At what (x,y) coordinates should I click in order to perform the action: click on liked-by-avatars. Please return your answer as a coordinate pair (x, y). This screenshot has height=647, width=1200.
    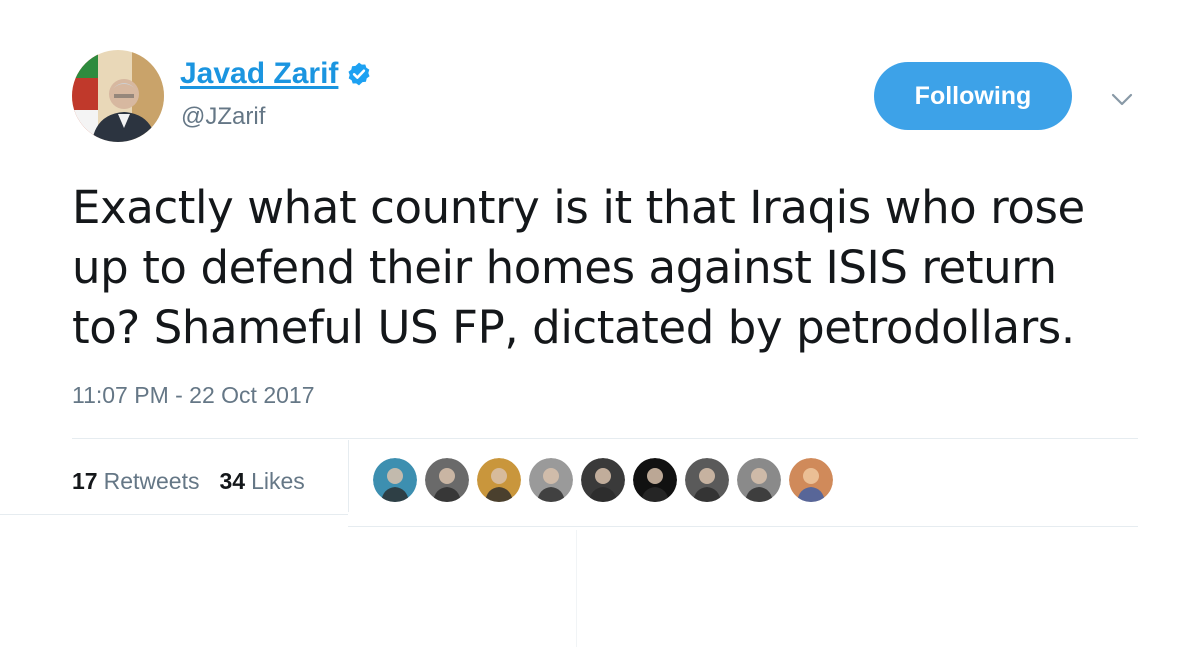
    Looking at the image, I should click on (607, 480).